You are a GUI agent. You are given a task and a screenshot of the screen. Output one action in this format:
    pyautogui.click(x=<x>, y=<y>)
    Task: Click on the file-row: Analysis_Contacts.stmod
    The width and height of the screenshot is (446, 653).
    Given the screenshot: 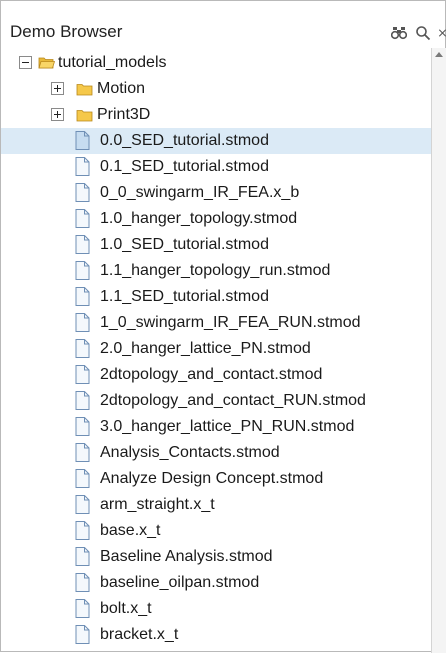 What is the action you would take?
    pyautogui.click(x=216, y=453)
    